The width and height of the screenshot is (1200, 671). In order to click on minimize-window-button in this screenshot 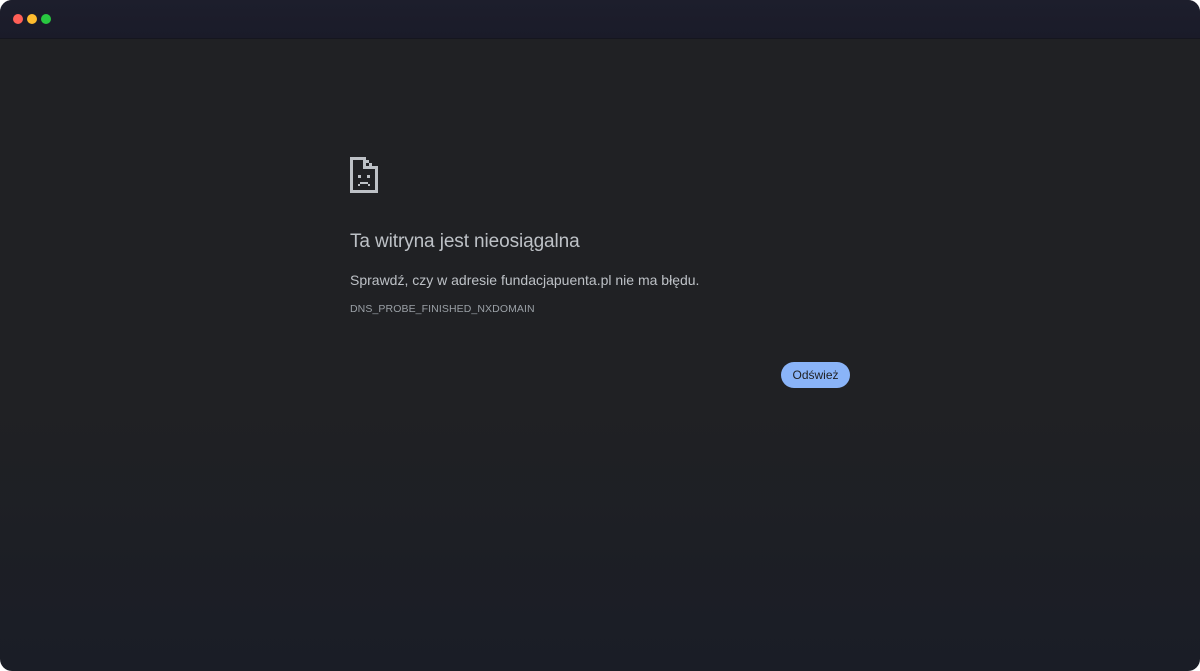, I will do `click(32, 19)`.